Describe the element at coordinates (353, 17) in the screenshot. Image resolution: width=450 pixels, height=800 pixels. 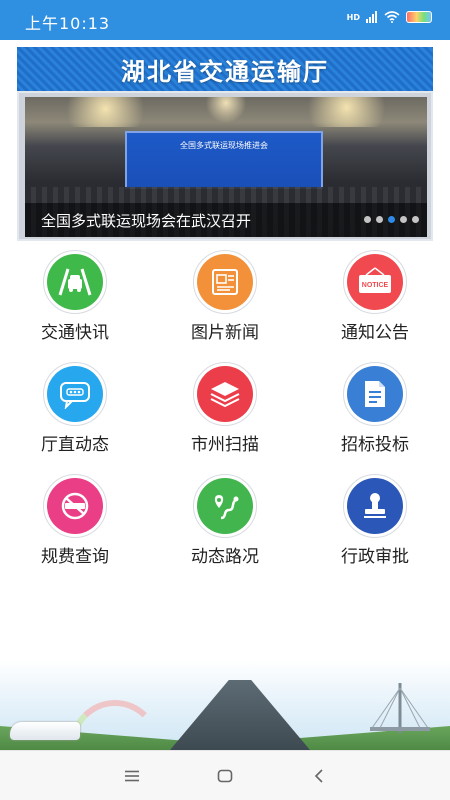
I see `network-type-label: HD` at that location.